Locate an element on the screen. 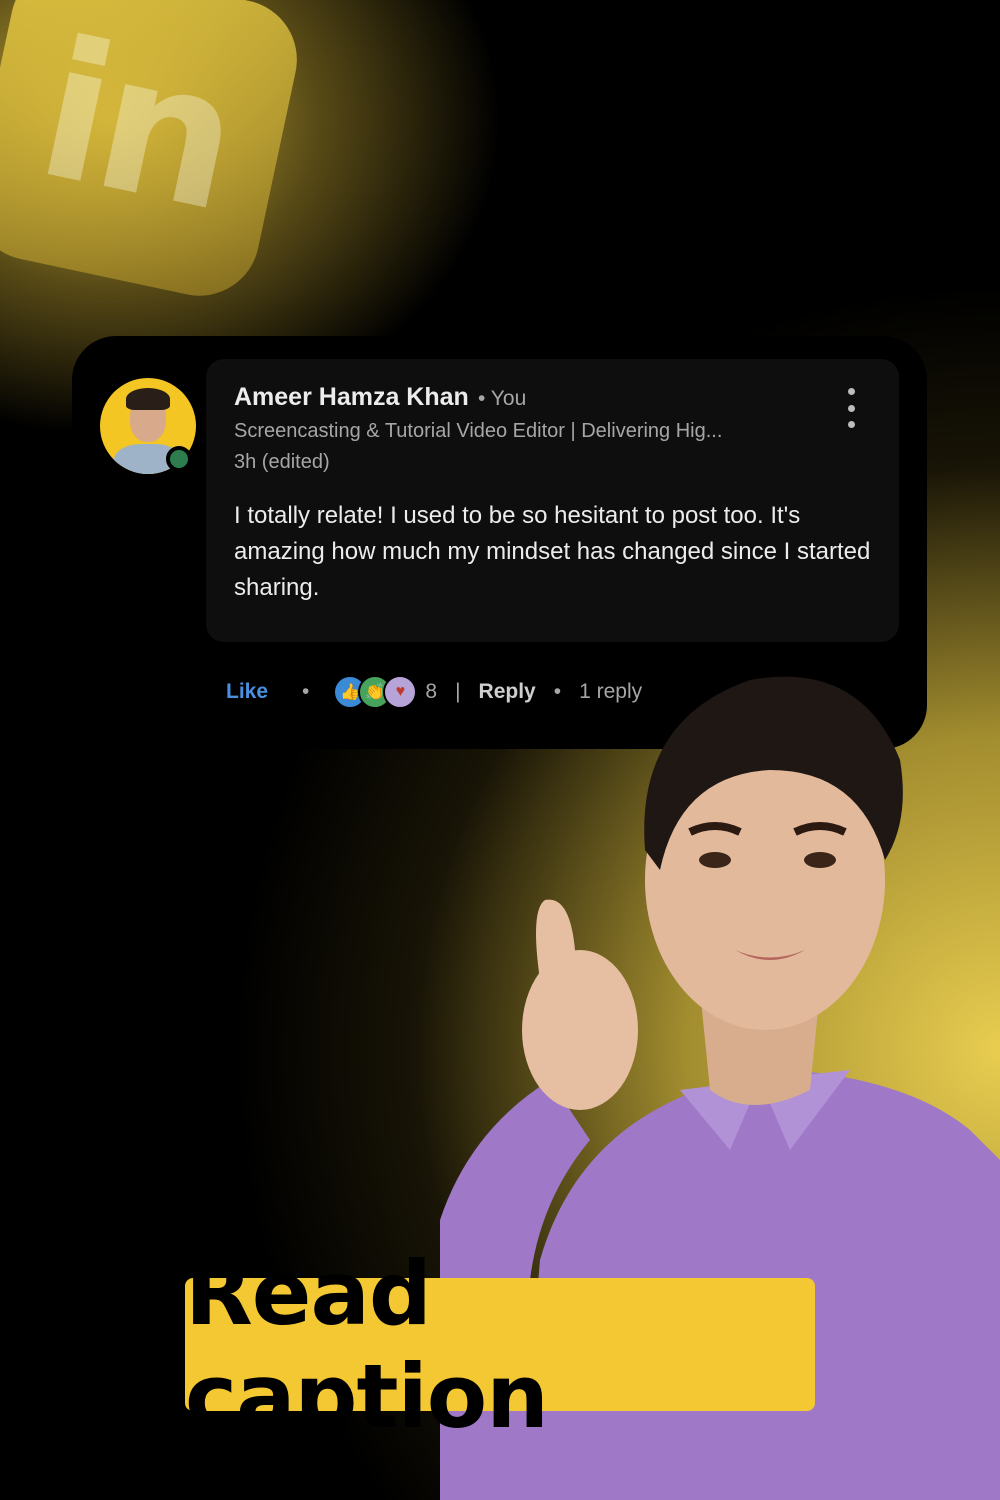  author-tag: • You is located at coordinates (502, 398).